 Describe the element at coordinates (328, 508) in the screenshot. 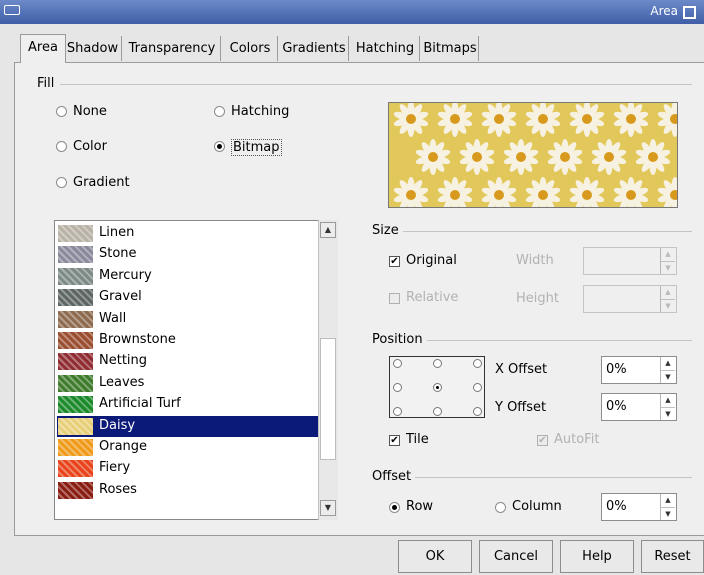

I see `scroll-down-icon: ▼` at that location.